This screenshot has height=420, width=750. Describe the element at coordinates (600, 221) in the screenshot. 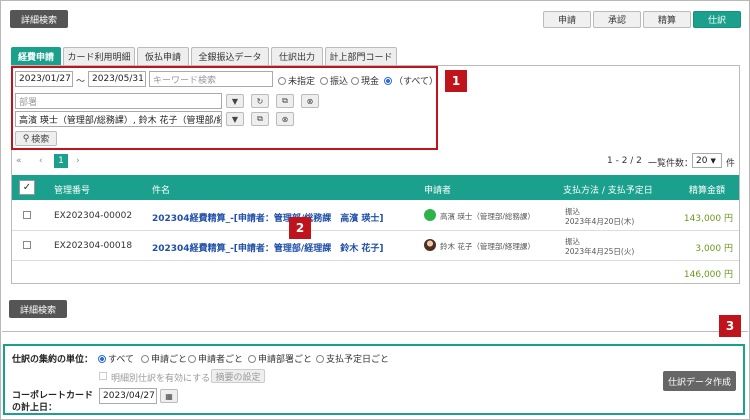

I see `row-date: 2023年4月20日(木)` at that location.